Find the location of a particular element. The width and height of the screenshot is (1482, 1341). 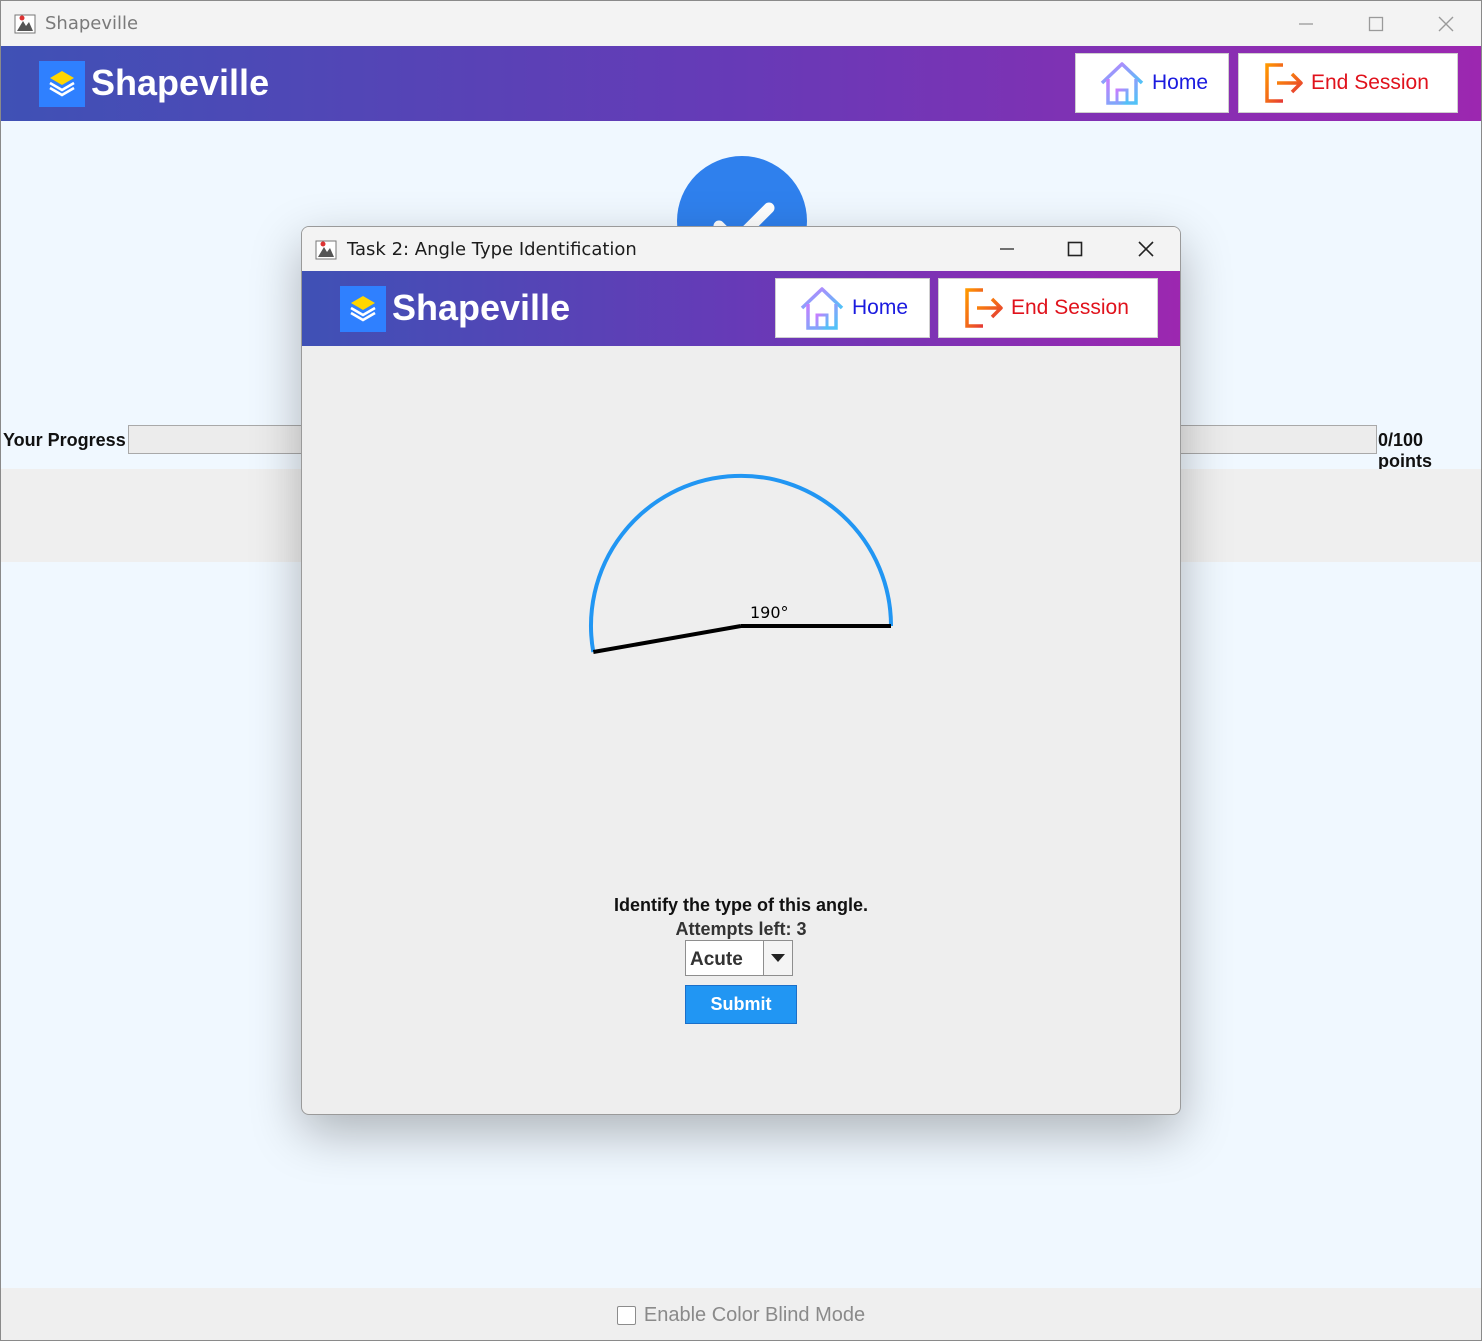

angle-ray-end is located at coordinates (667, 639).